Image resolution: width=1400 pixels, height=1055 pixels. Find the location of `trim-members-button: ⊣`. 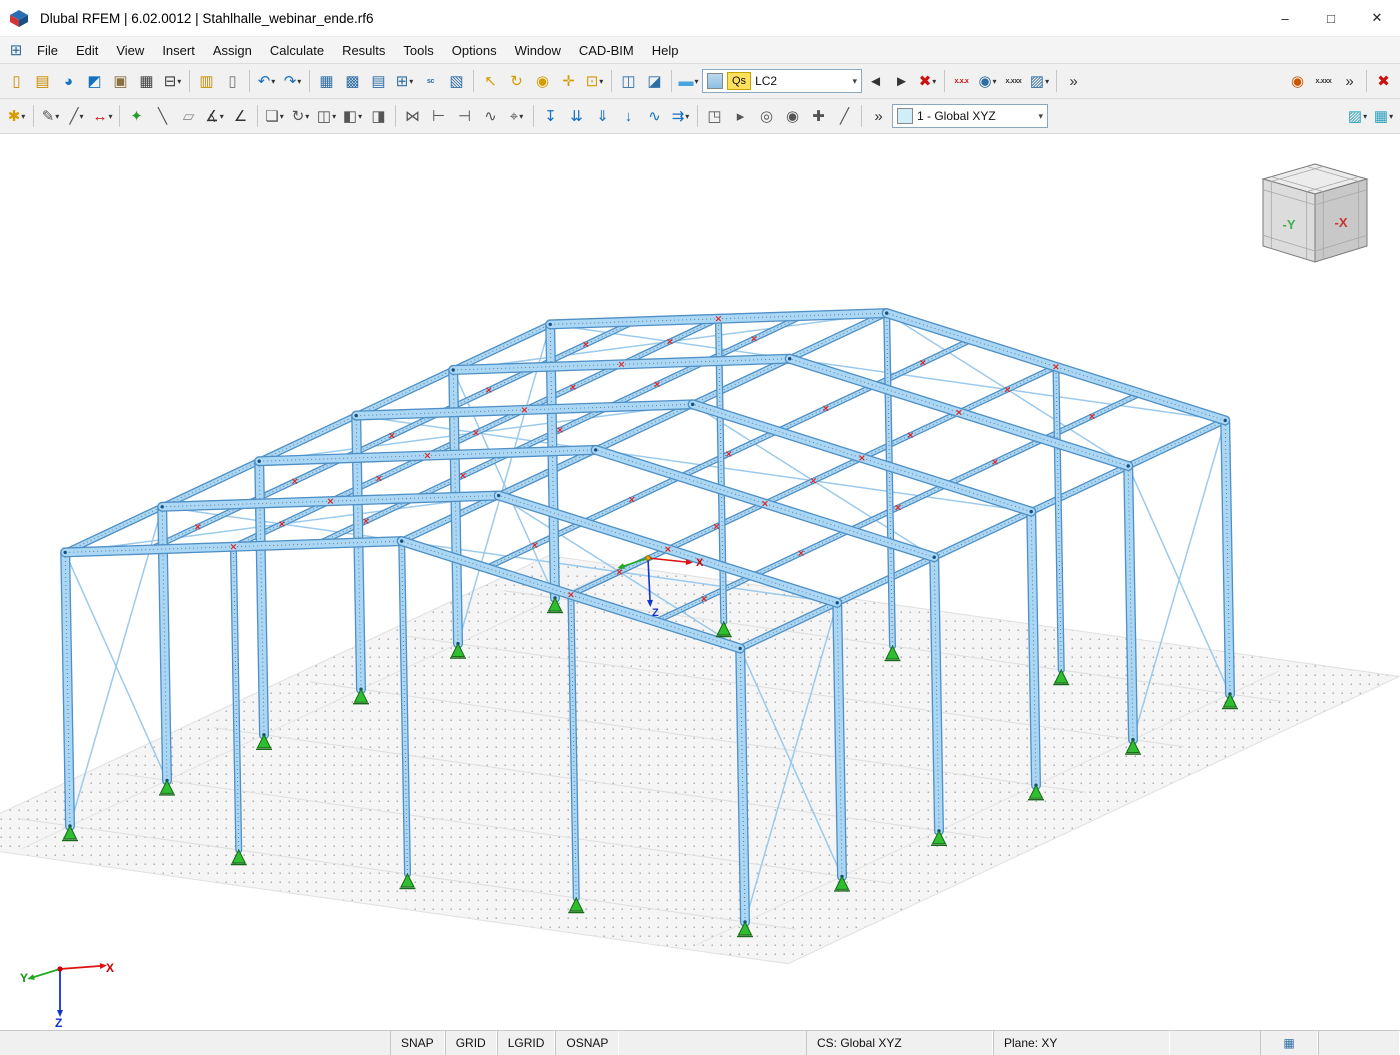

trim-members-button: ⊣ is located at coordinates (464, 116).